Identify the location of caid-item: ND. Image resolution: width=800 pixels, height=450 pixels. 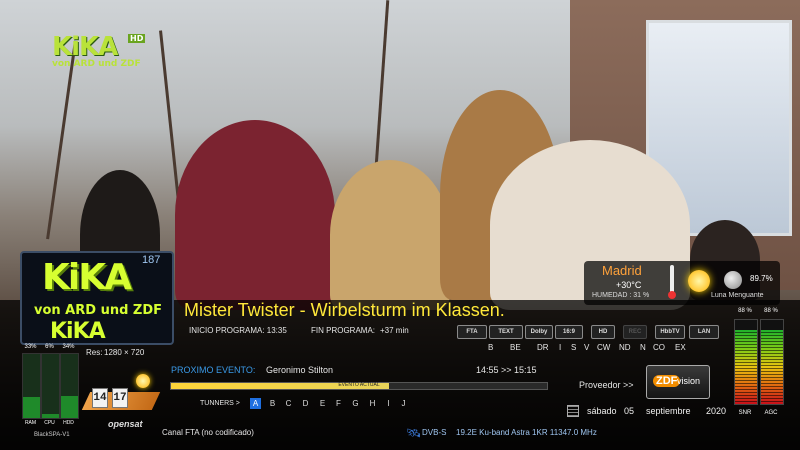
(625, 347).